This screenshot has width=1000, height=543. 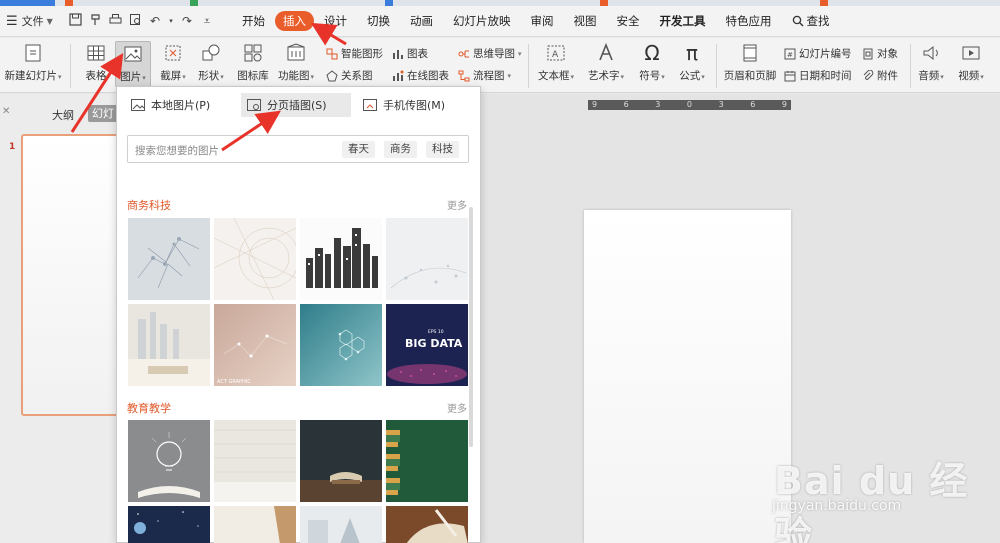 I want to click on pi-icon: π, so click(x=692, y=53).